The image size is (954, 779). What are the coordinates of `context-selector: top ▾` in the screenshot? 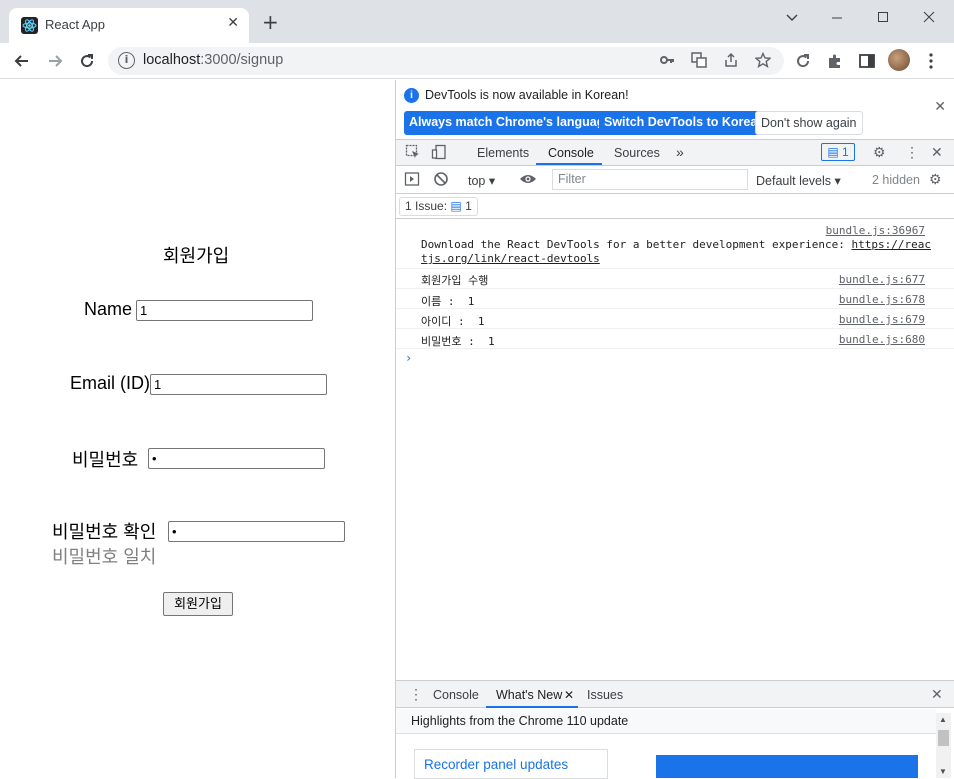 It's located at (481, 180).